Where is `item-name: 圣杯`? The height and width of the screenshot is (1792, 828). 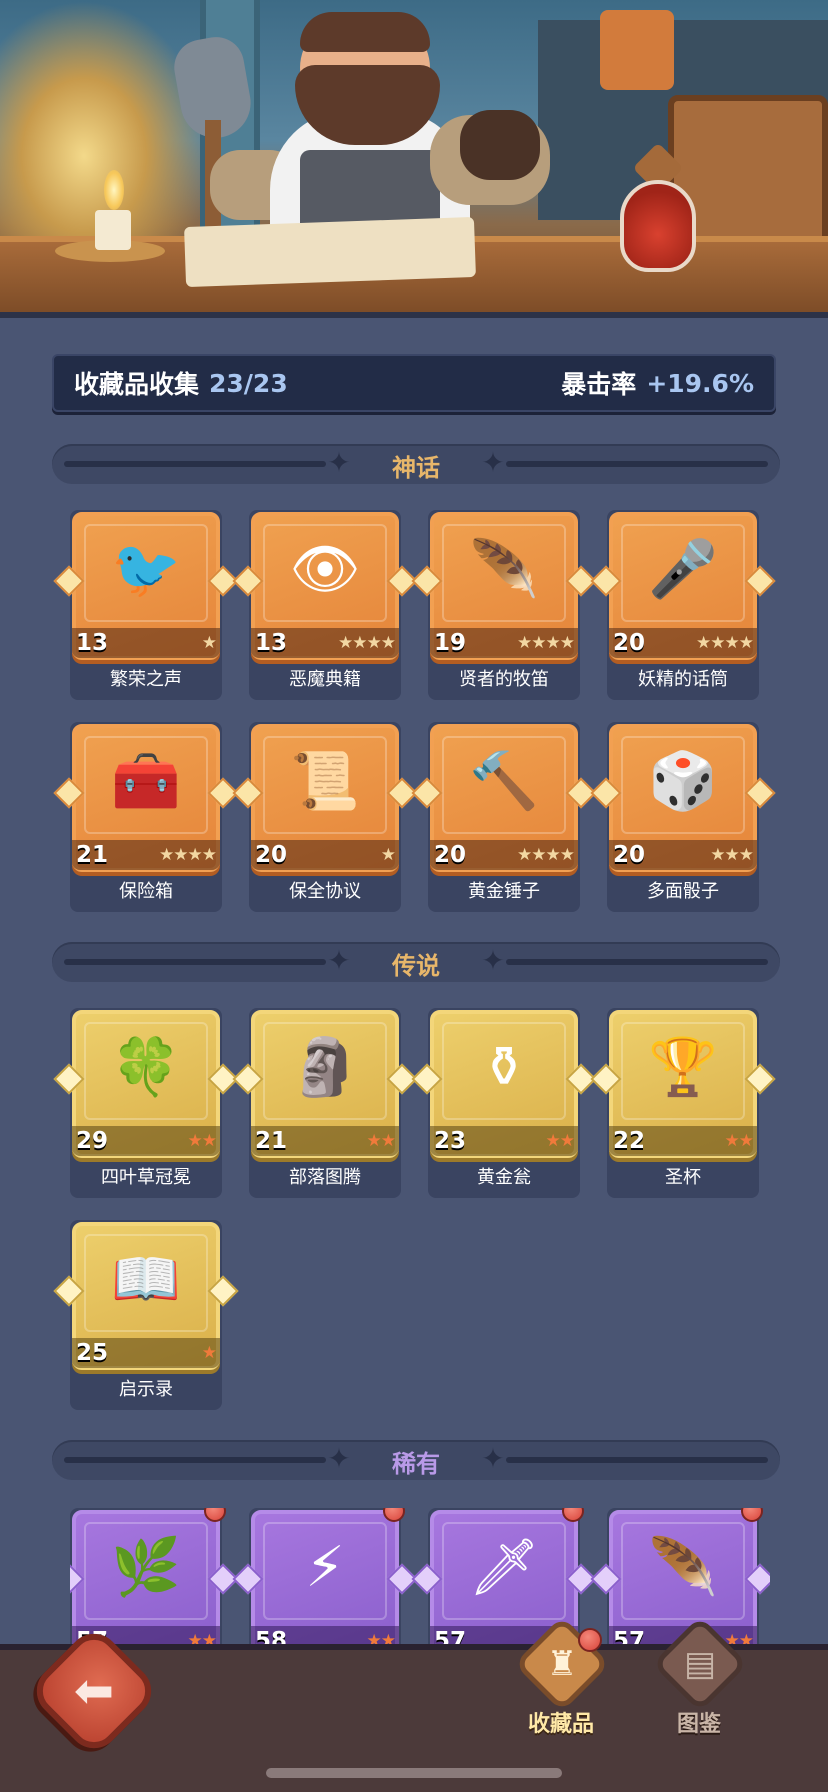 item-name: 圣杯 is located at coordinates (683, 1177).